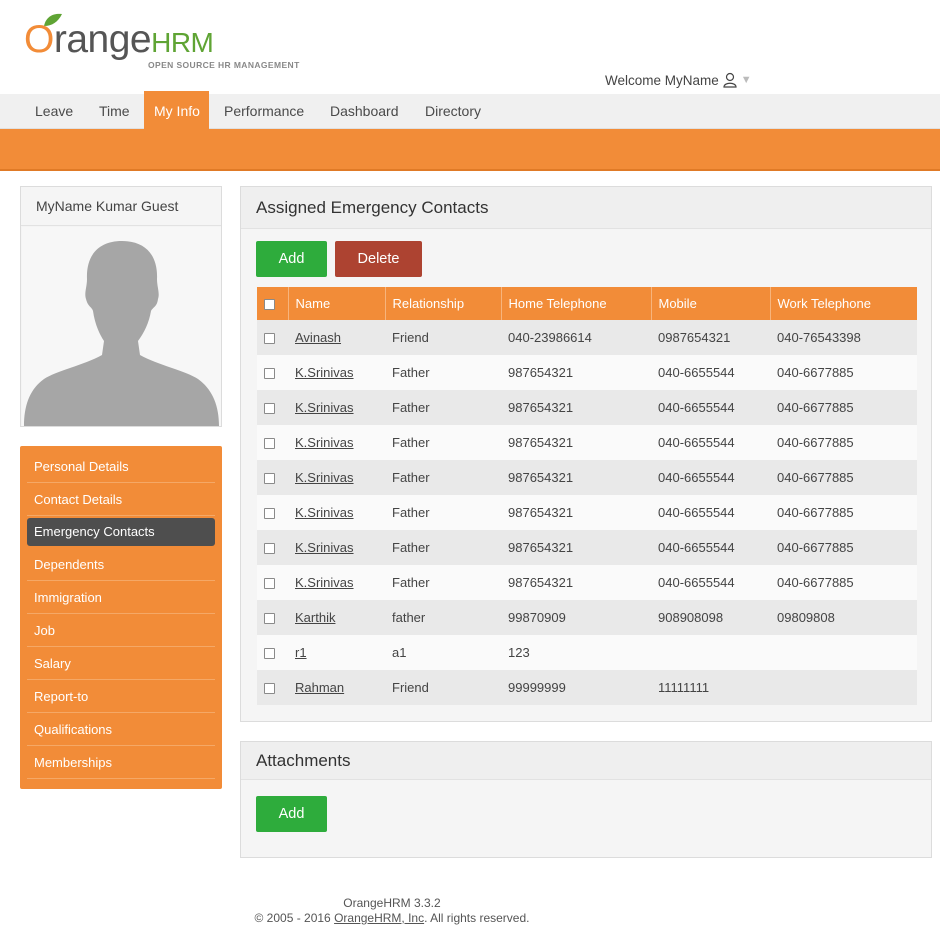  What do you see at coordinates (710, 652) in the screenshot?
I see `cell-mobile` at bounding box center [710, 652].